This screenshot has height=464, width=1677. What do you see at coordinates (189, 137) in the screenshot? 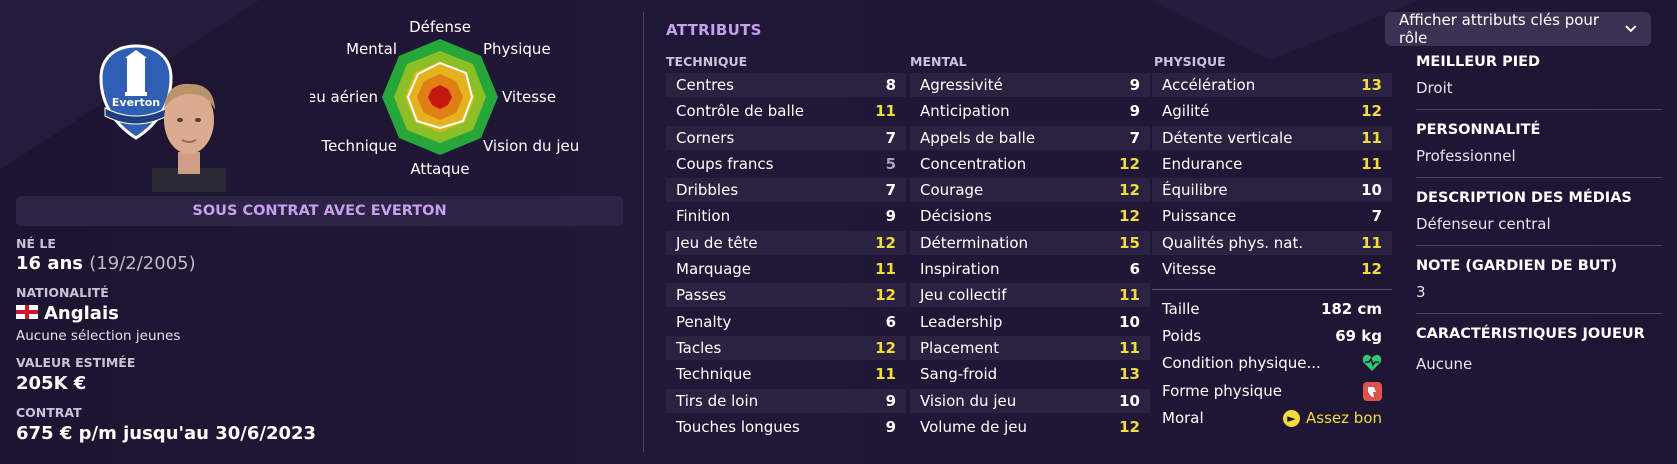
I see `player-portrait` at bounding box center [189, 137].